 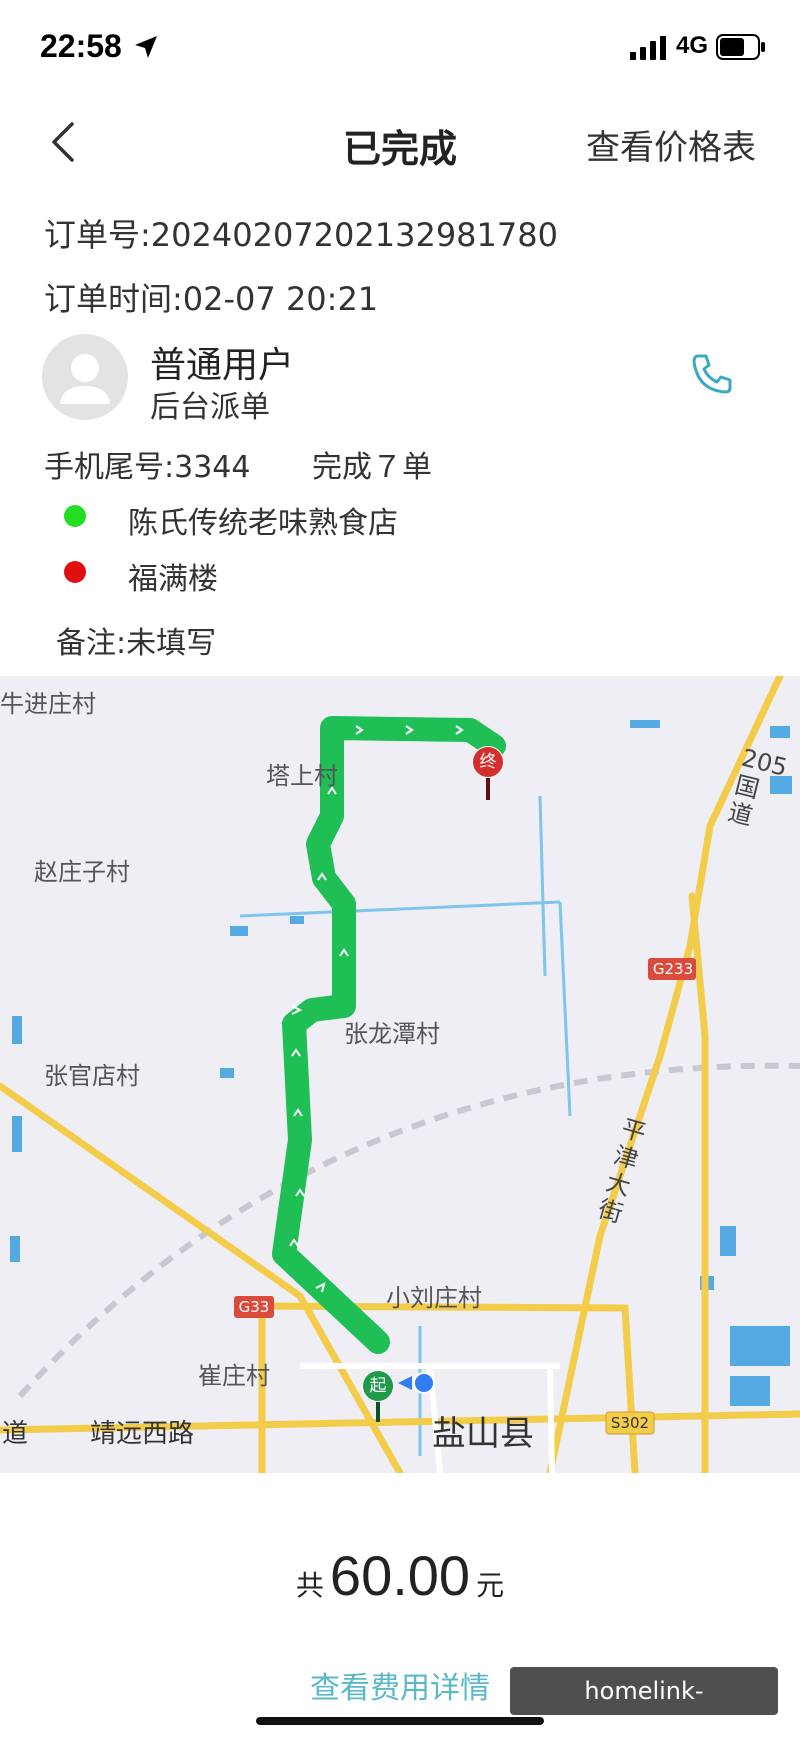 What do you see at coordinates (263, 523) in the screenshot?
I see `start-location: 陈氏传统老味熟食店` at bounding box center [263, 523].